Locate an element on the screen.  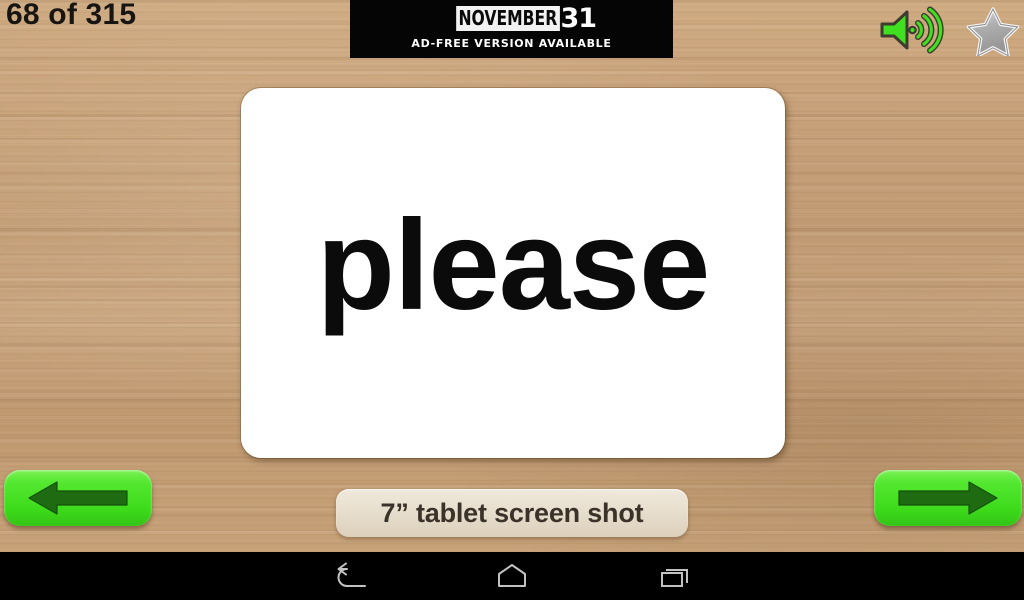
sound-button is located at coordinates (909, 30).